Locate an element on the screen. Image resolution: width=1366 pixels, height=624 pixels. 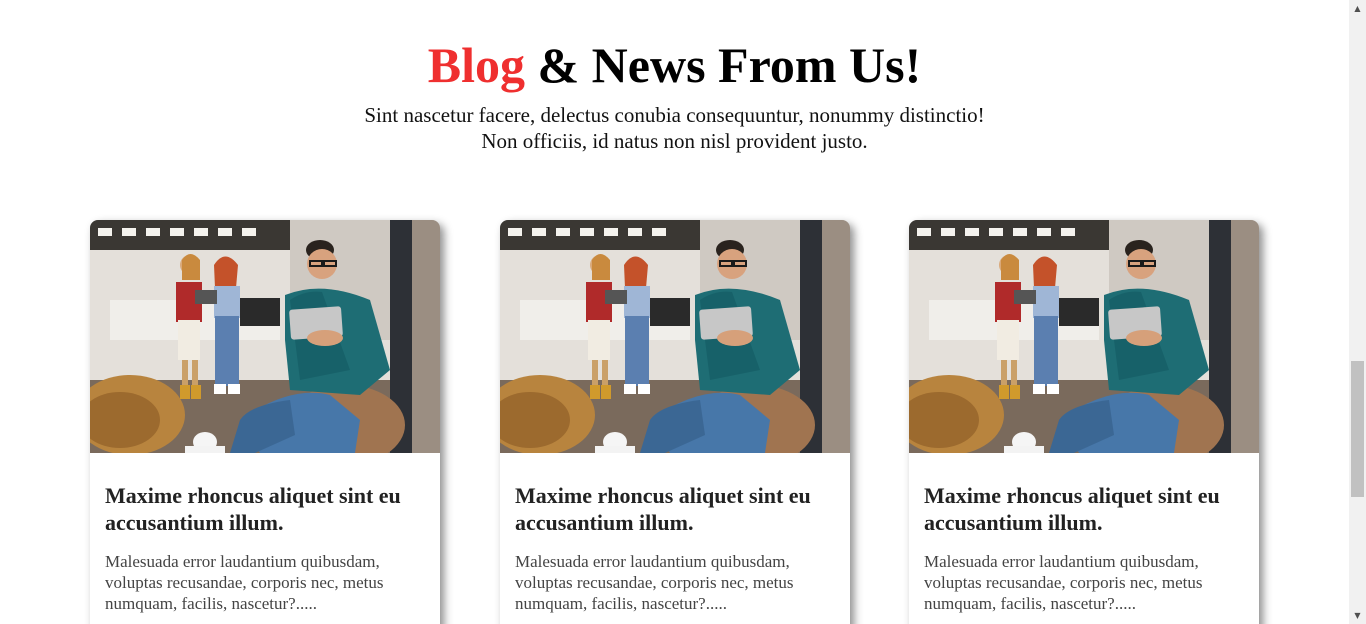
chevron-down-icon: ▼ is located at coordinates (1357, 615).